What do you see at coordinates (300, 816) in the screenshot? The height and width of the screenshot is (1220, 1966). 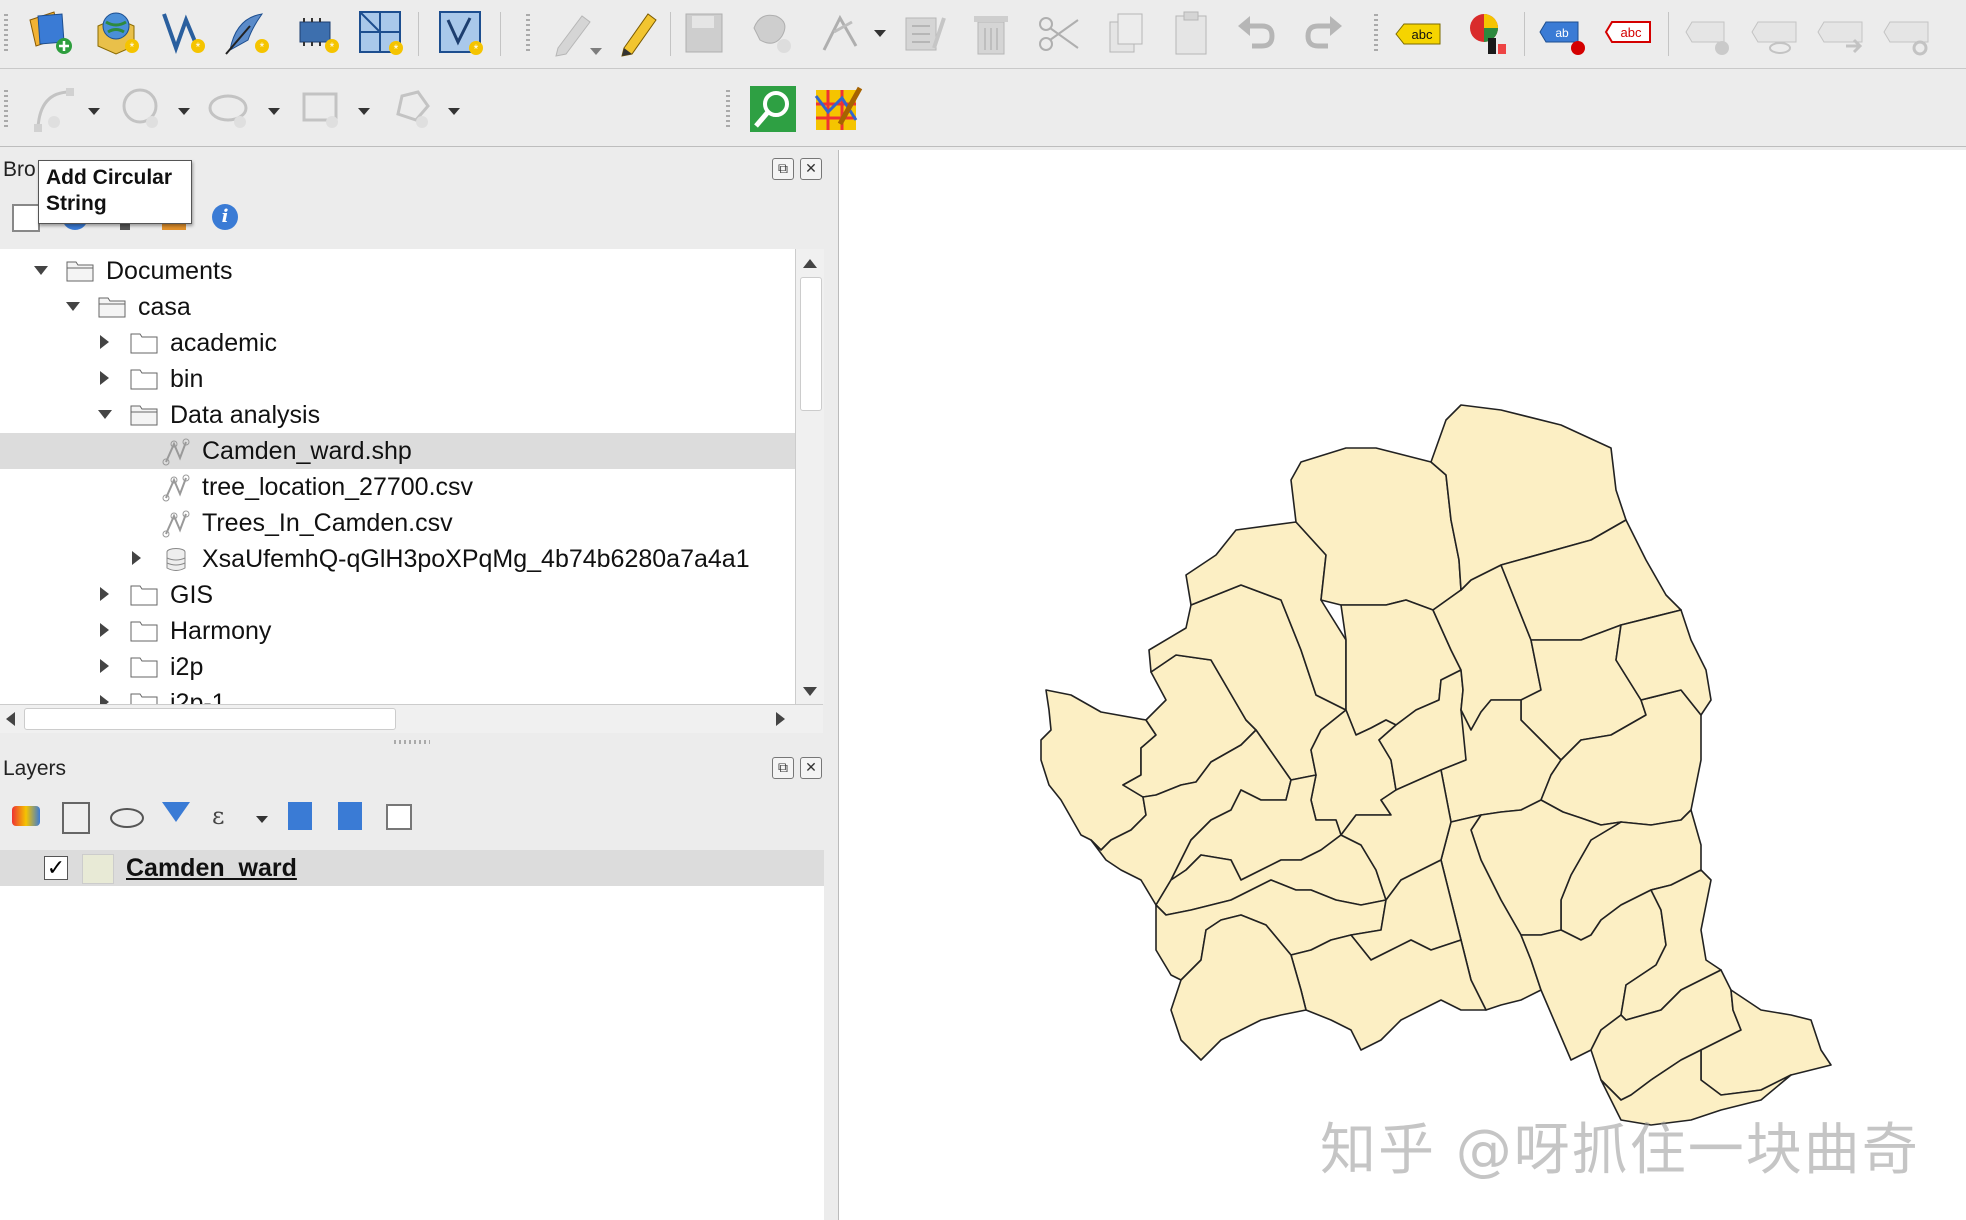 I see `expand-all-icon` at bounding box center [300, 816].